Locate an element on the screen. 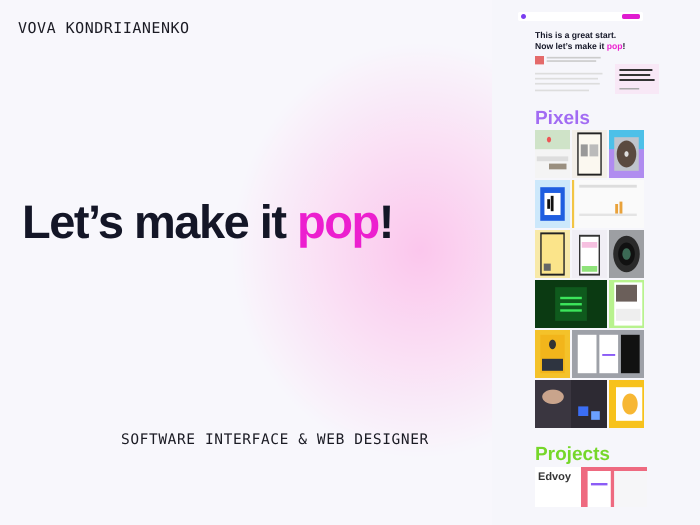  section-title: Pixels is located at coordinates (562, 118).